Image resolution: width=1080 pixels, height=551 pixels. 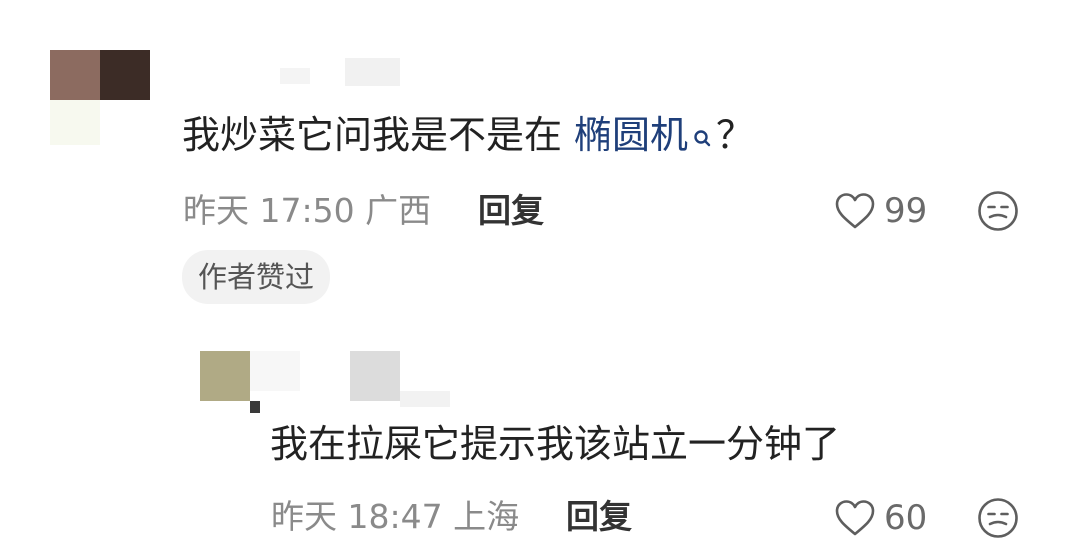 What do you see at coordinates (357, 516) in the screenshot?
I see `timestamp: 昨天 18:47` at bounding box center [357, 516].